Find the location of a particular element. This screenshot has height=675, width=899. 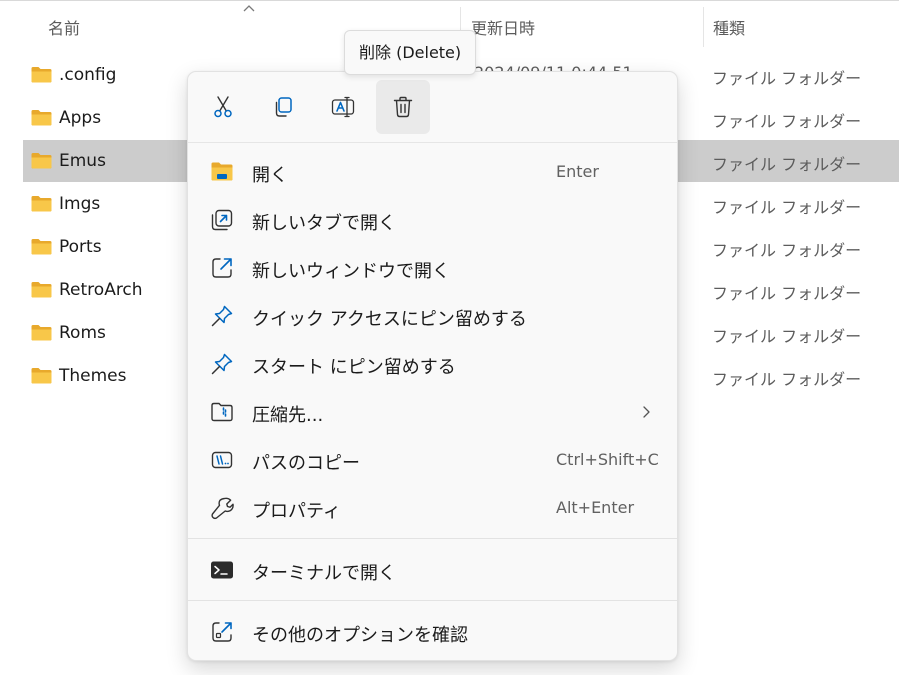

copy-button is located at coordinates (283, 107).